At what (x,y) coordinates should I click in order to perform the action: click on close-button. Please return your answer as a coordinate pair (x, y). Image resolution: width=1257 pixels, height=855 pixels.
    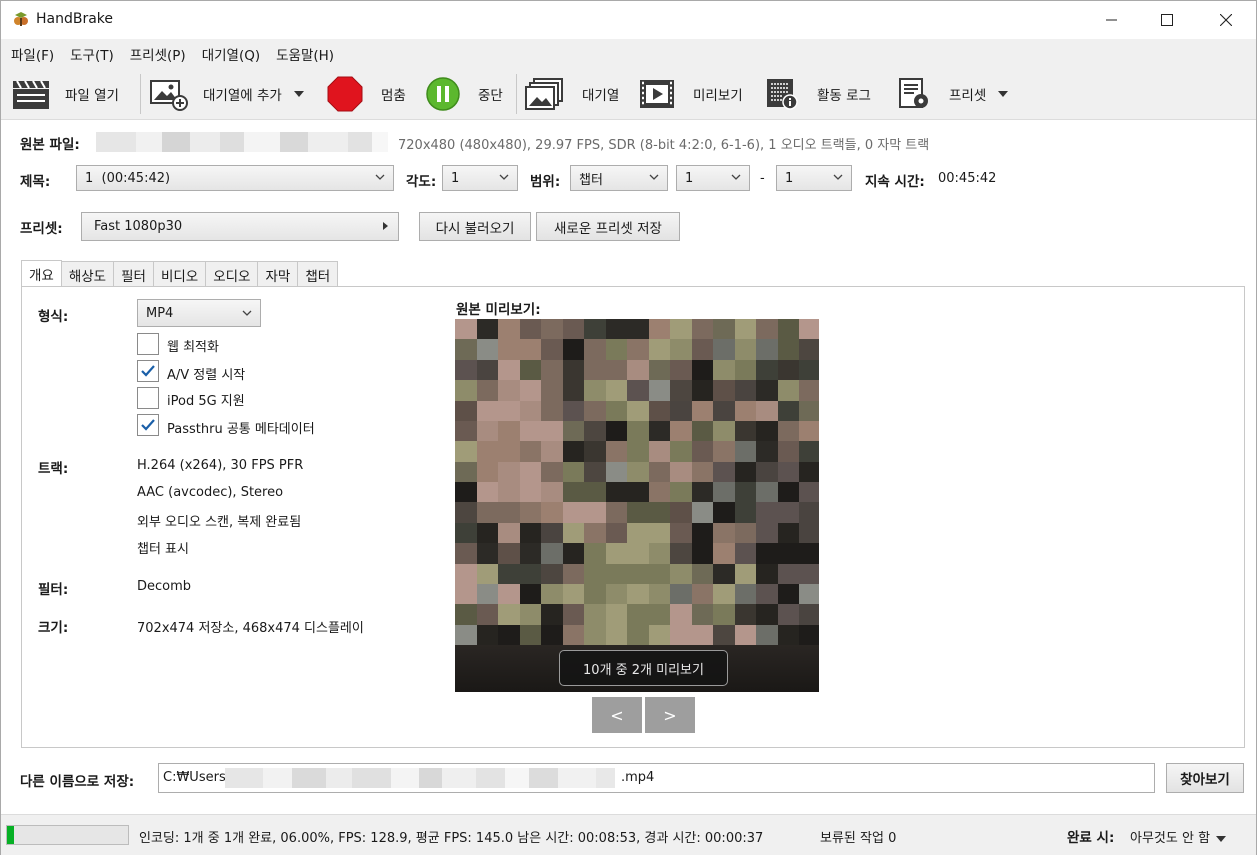
    Looking at the image, I should click on (1226, 19).